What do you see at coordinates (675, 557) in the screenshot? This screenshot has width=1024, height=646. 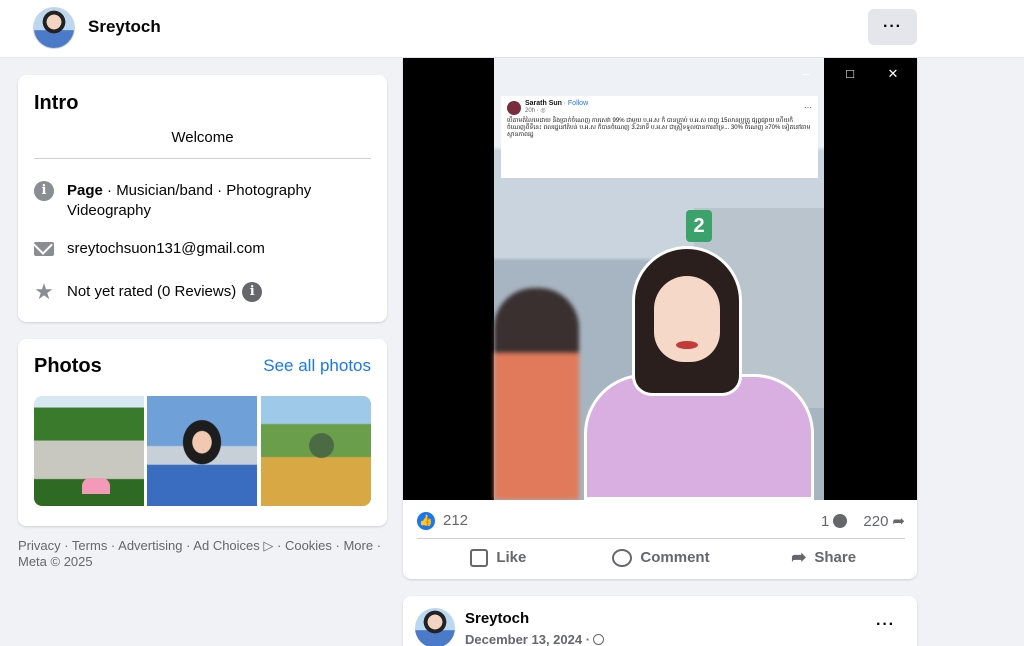 I see `comment-label: Comment` at bounding box center [675, 557].